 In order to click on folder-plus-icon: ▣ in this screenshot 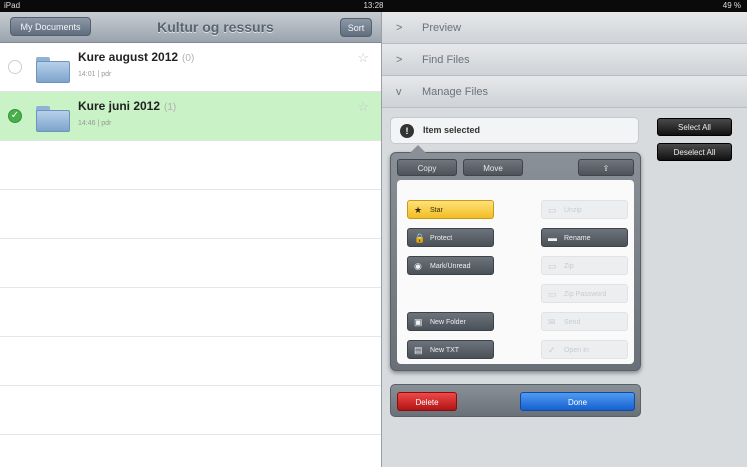, I will do `click(418, 322)`.